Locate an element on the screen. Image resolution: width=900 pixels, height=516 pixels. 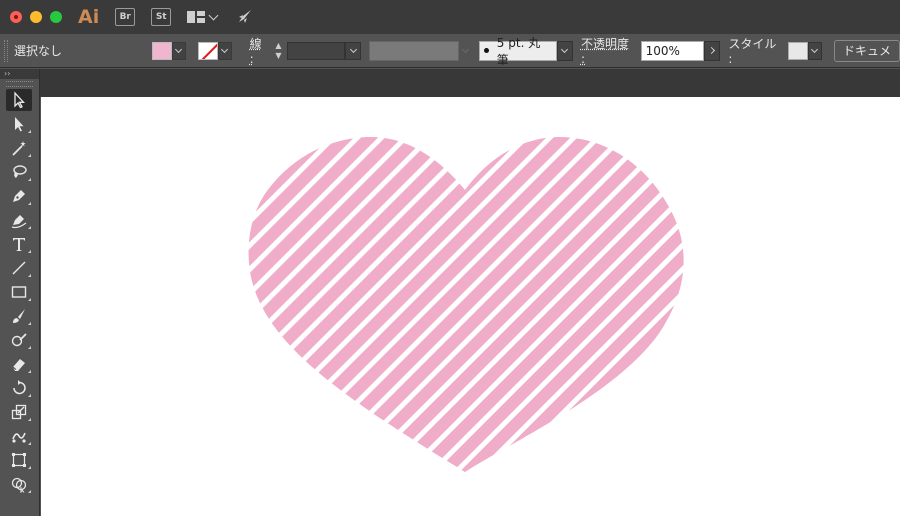
rotate-icon is located at coordinates (19, 387).